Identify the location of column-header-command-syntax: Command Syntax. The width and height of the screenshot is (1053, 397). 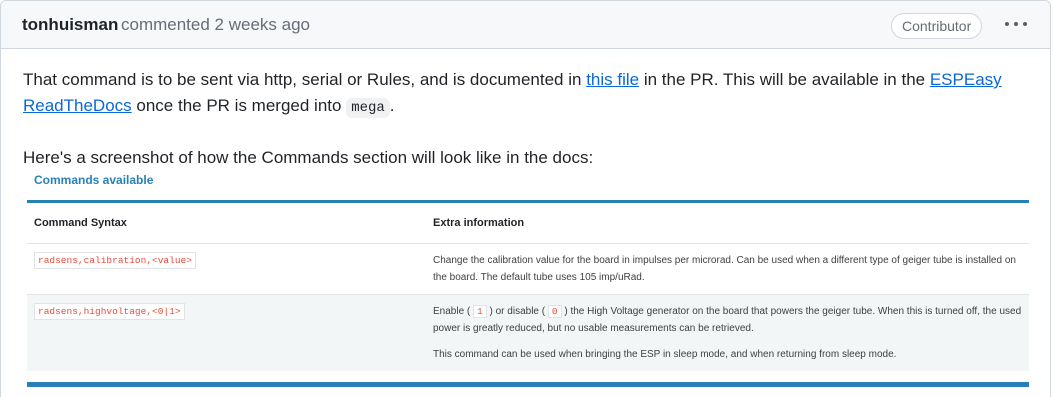
(226, 222).